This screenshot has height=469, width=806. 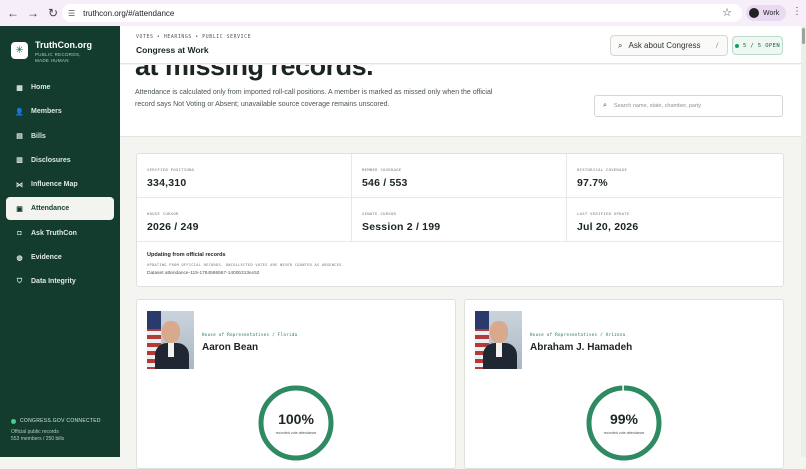 I want to click on sidebar-item-ask-truthcon: ◘ Ask TruthCon, so click(x=60, y=233).